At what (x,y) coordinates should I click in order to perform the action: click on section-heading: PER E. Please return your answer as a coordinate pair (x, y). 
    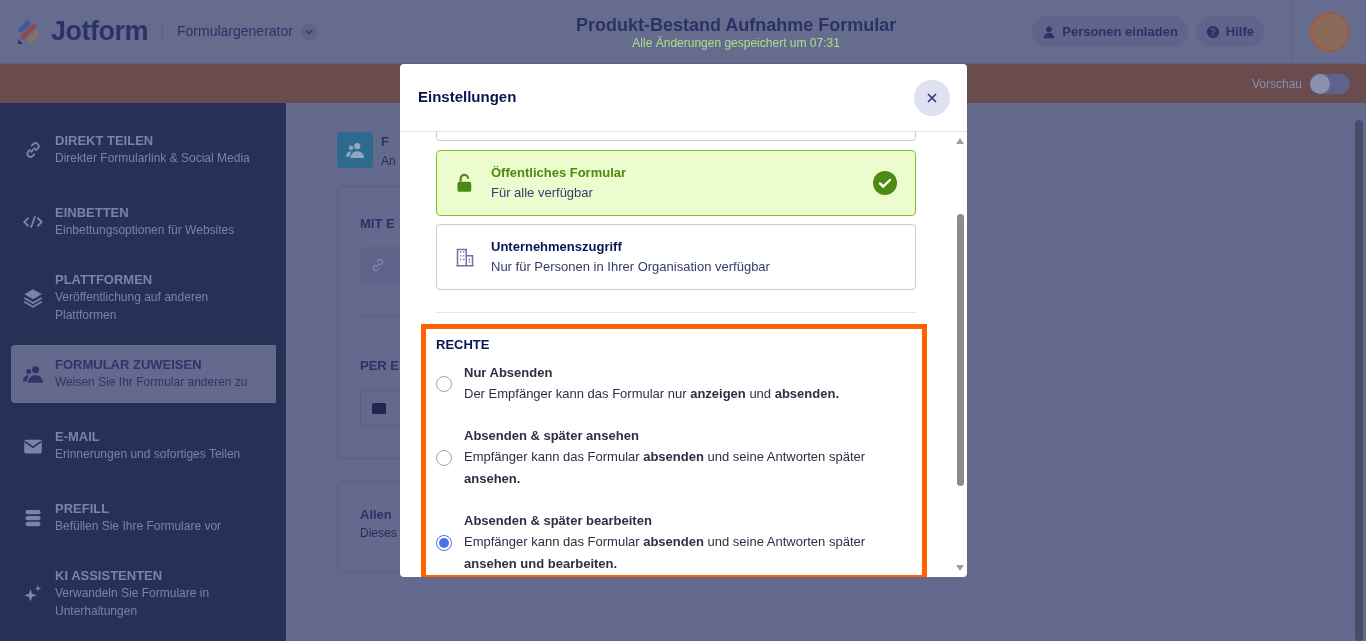
    Looking at the image, I should click on (380, 366).